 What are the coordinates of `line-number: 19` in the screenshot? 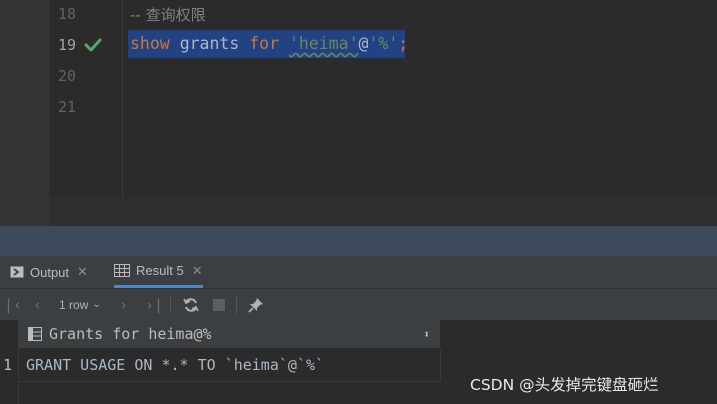 It's located at (66, 45).